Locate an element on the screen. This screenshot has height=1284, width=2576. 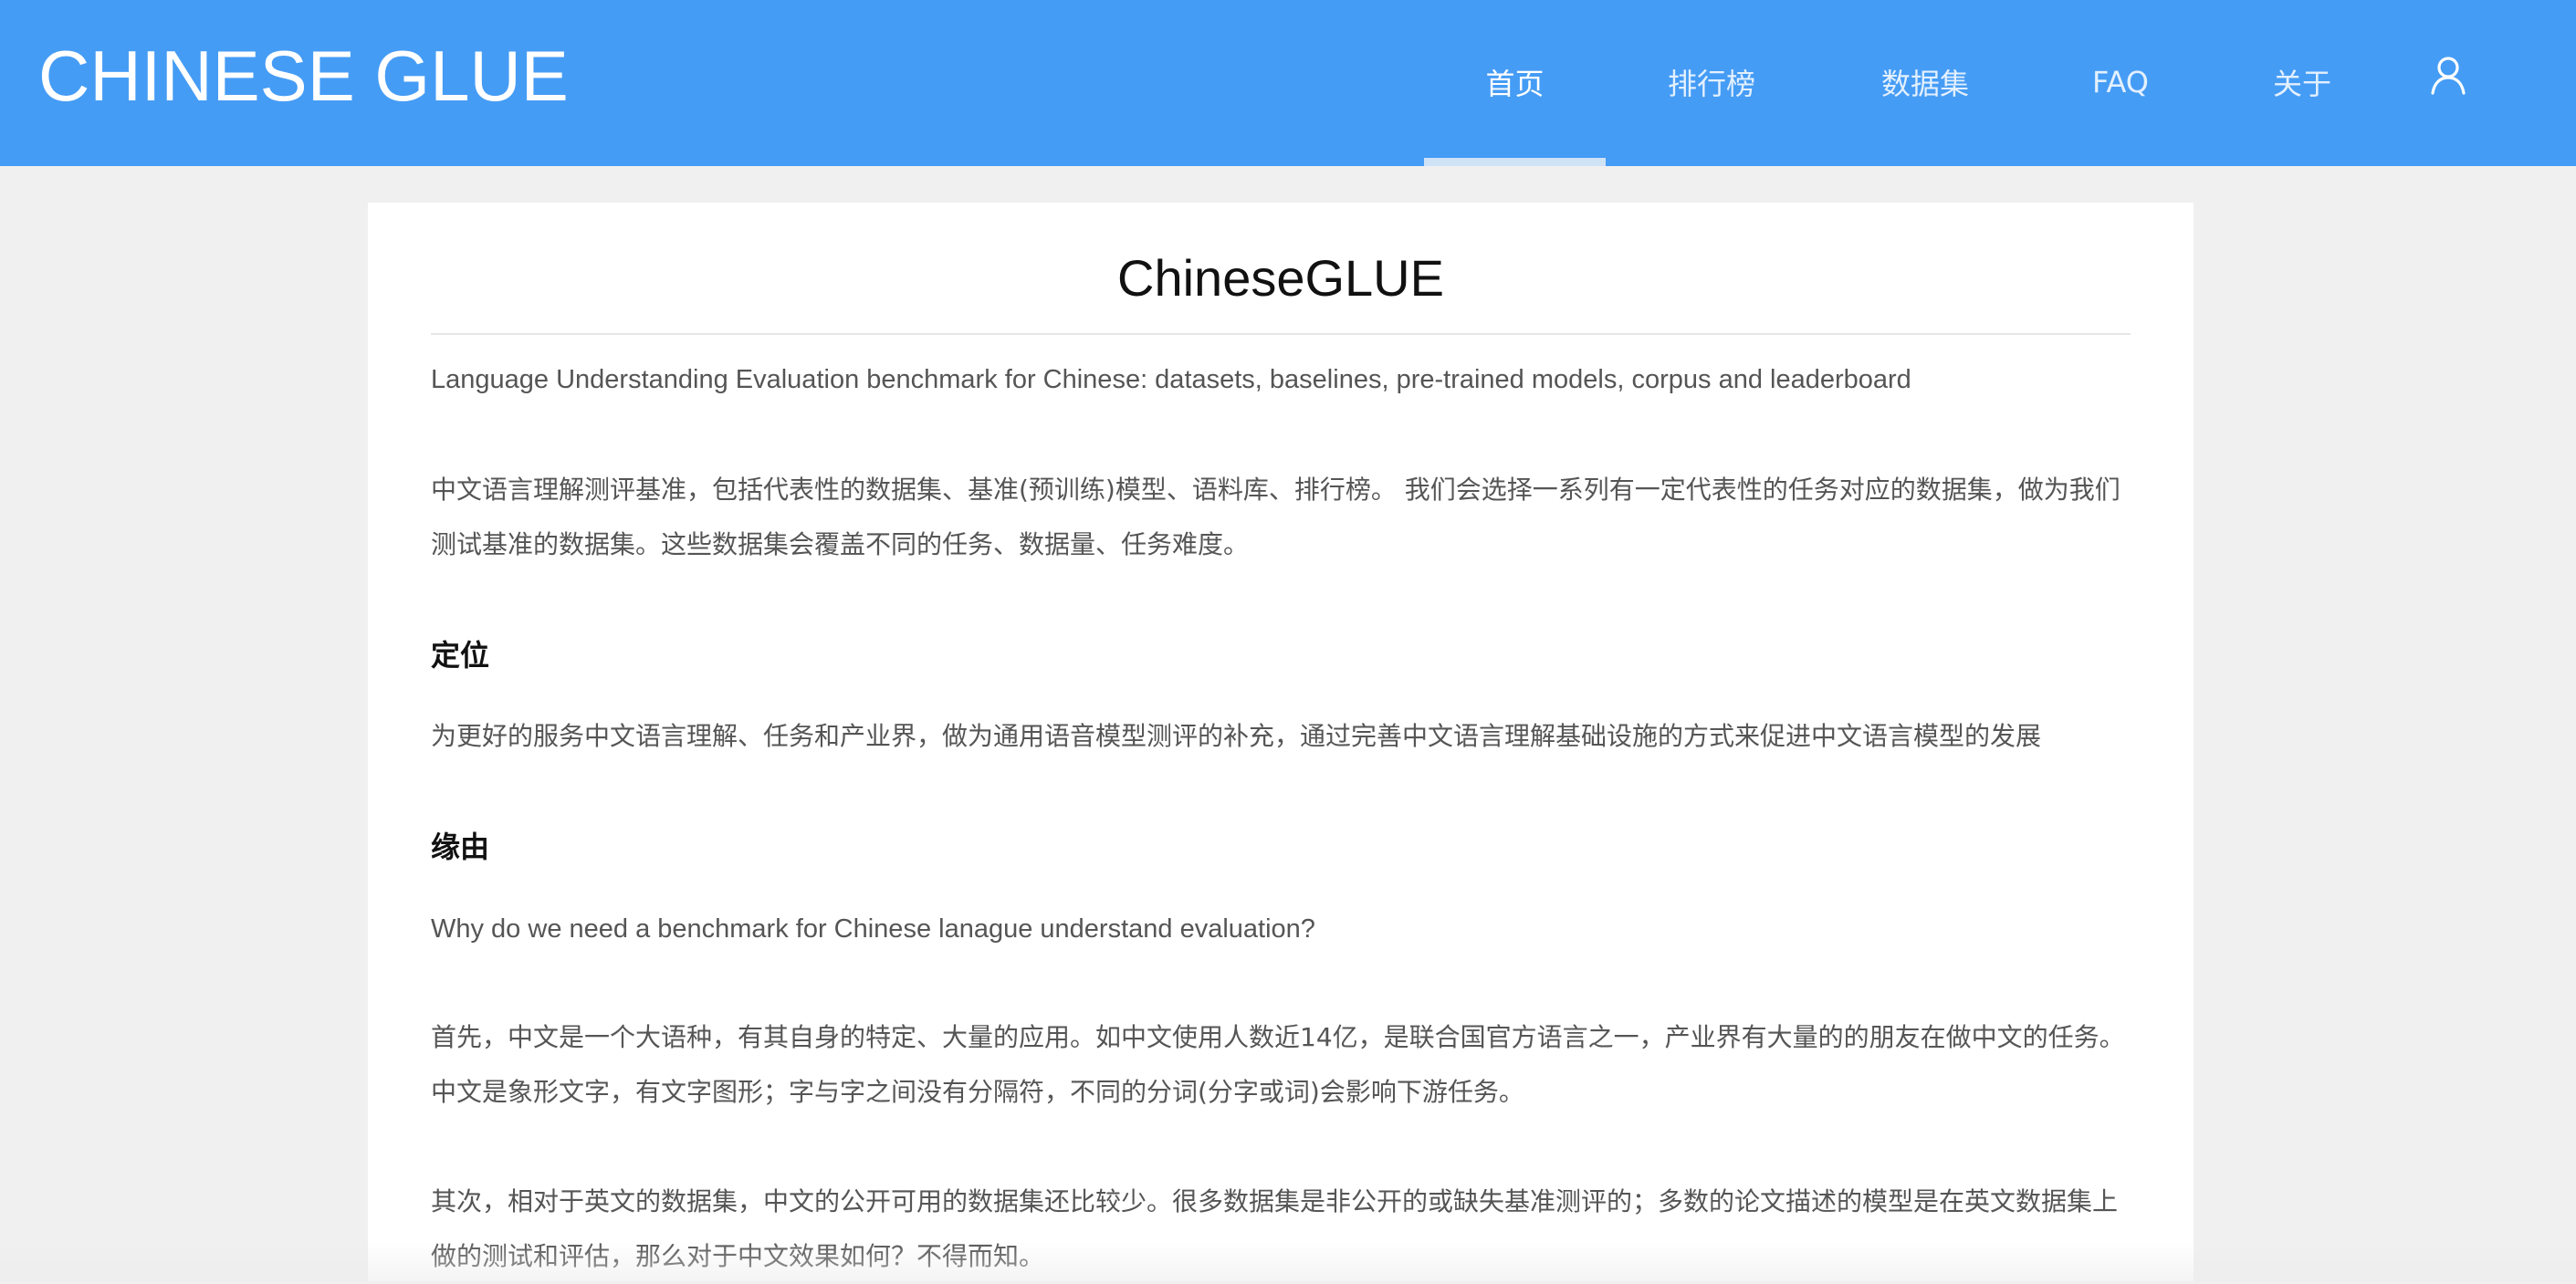
nav-faq-label: FAQ is located at coordinates (2120, 82).